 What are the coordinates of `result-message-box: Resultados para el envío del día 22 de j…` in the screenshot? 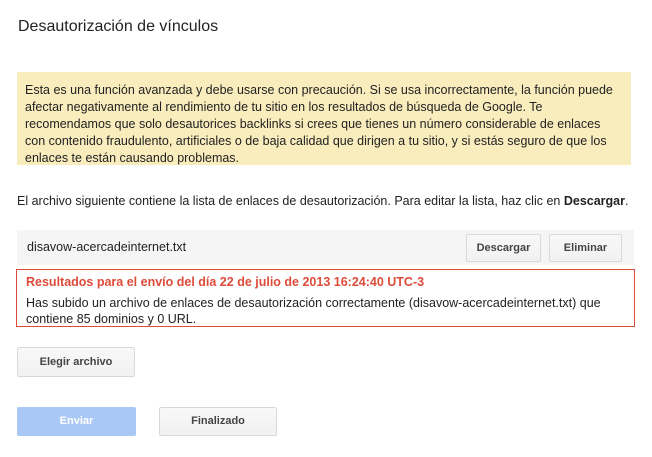 It's located at (325, 298).